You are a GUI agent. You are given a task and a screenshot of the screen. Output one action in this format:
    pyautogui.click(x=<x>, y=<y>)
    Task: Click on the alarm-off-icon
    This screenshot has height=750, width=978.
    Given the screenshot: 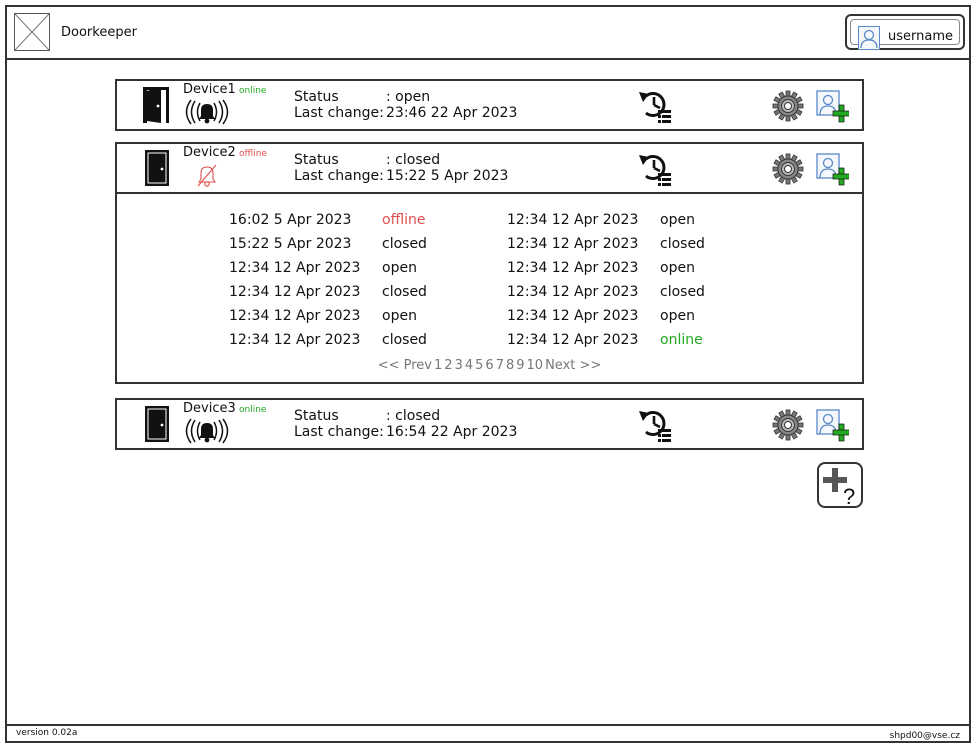 What is the action you would take?
    pyautogui.click(x=207, y=175)
    